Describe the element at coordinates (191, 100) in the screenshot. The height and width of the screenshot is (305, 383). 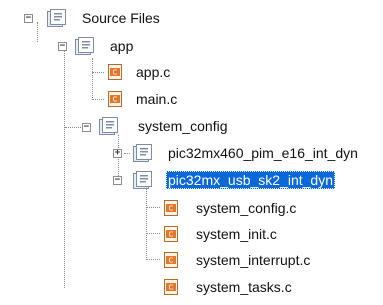
I see `tree-item-main-c: C main.c` at that location.